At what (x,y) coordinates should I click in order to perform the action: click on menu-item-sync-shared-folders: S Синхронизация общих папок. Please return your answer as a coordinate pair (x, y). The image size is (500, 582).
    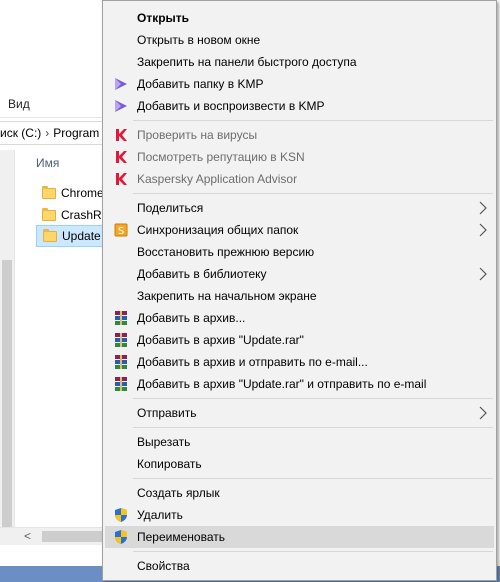
    Looking at the image, I should click on (299, 230).